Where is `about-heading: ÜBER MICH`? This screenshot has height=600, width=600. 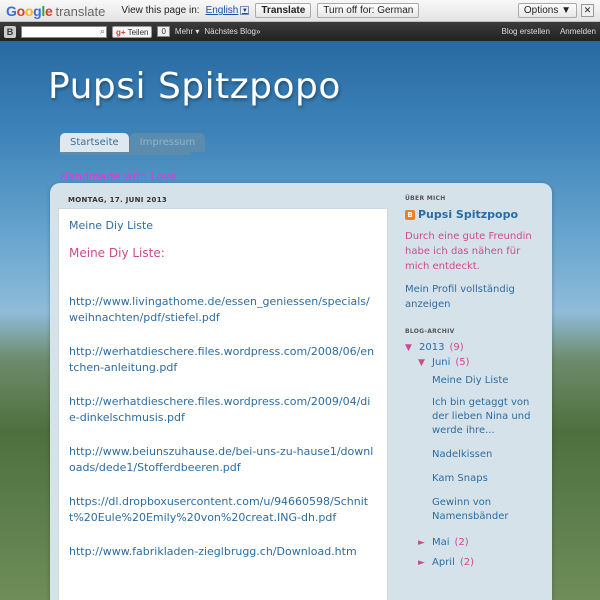
about-heading: ÜBER MICH is located at coordinates (425, 198).